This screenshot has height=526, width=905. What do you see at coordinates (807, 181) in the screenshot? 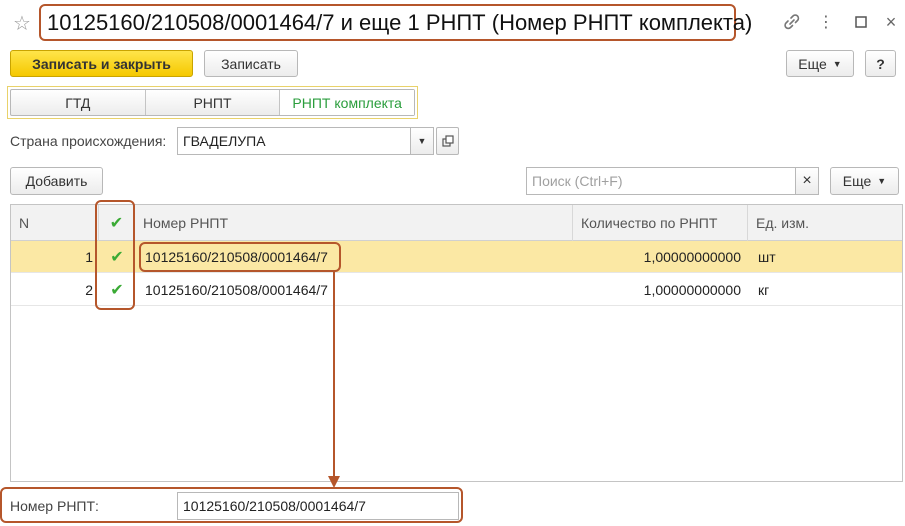
I see `search-clear-button: ×` at bounding box center [807, 181].